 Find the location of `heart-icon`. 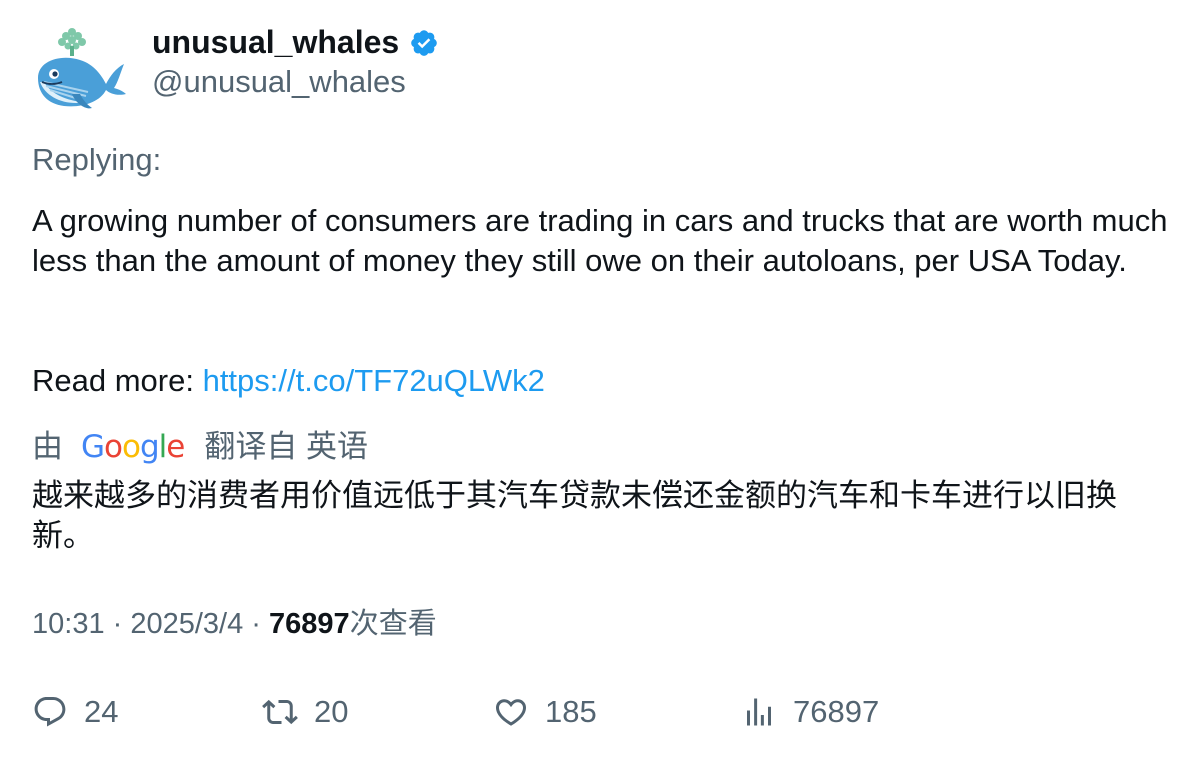

heart-icon is located at coordinates (511, 712).